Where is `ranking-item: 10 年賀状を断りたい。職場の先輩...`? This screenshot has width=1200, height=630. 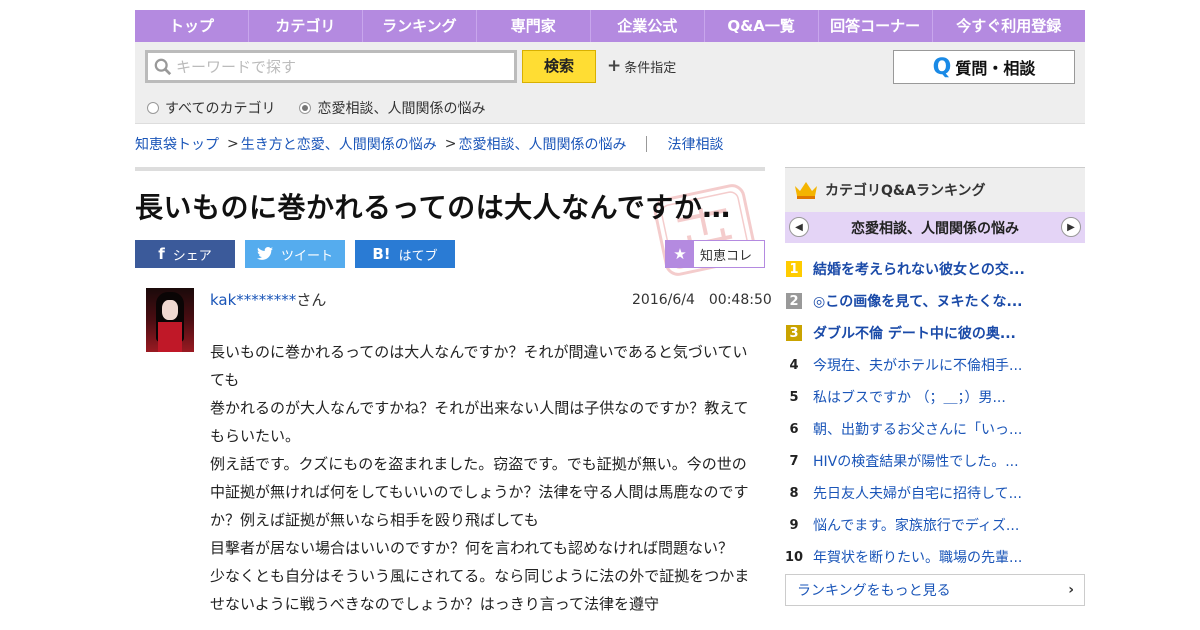
ranking-item: 10 年賀状を断りたい。職場の先輩... is located at coordinates (935, 557).